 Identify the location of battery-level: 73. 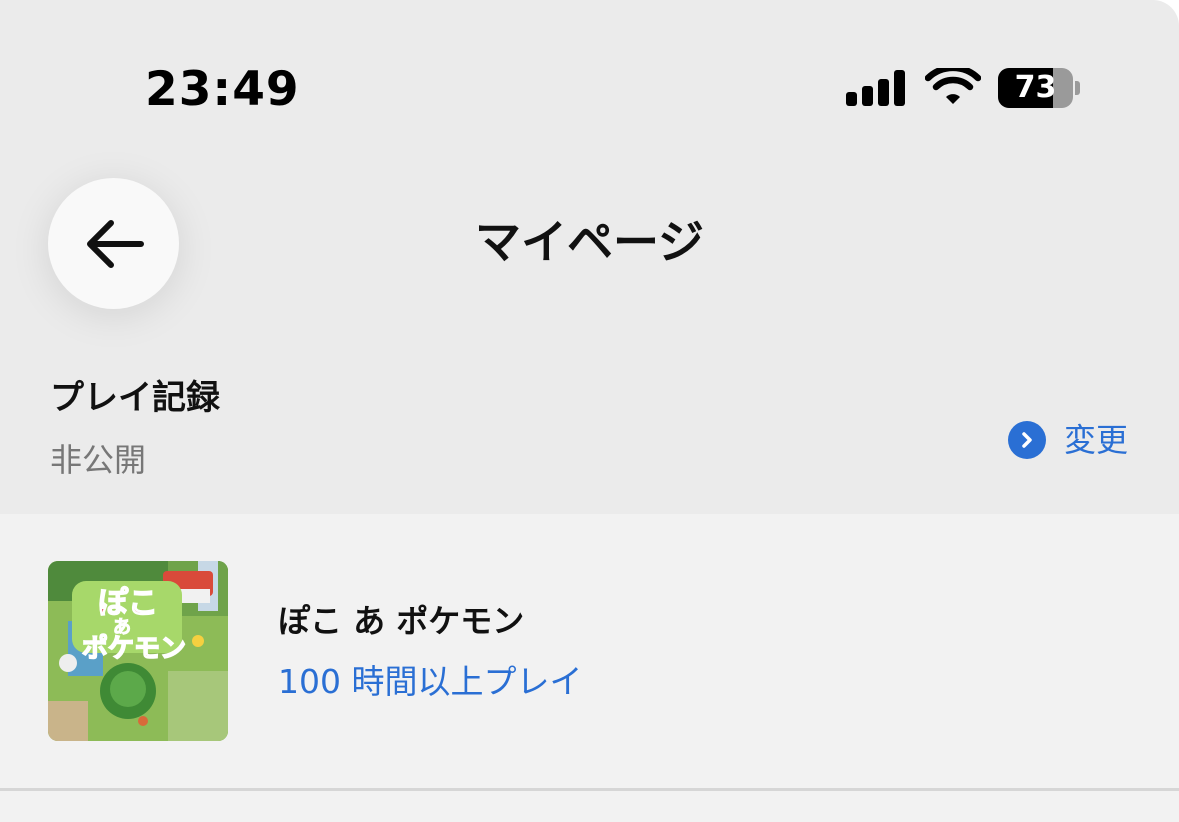
(1035, 87).